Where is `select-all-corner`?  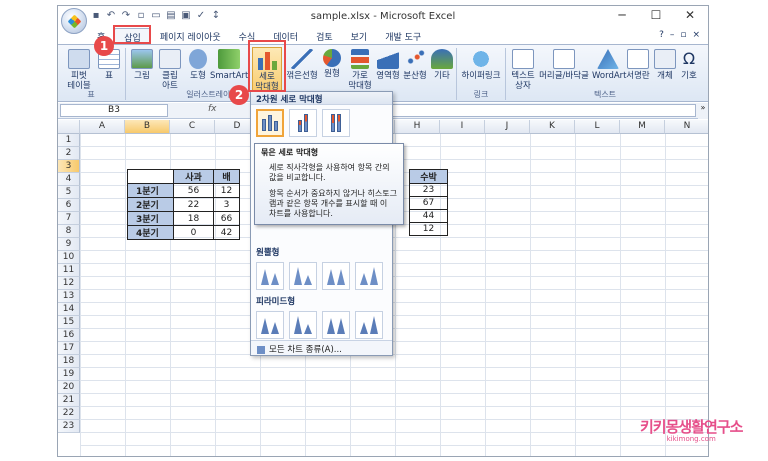 select-all-corner is located at coordinates (69, 127).